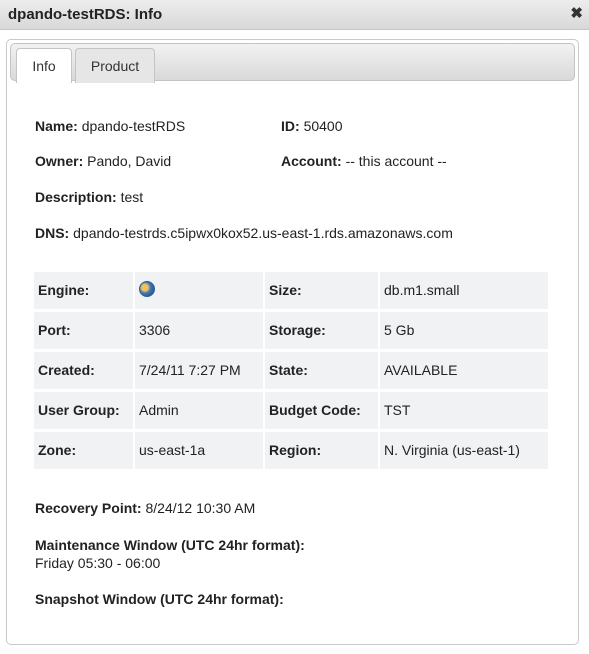  Describe the element at coordinates (464, 450) in the screenshot. I see `region-value: N. Virginia (us-east-1)` at that location.